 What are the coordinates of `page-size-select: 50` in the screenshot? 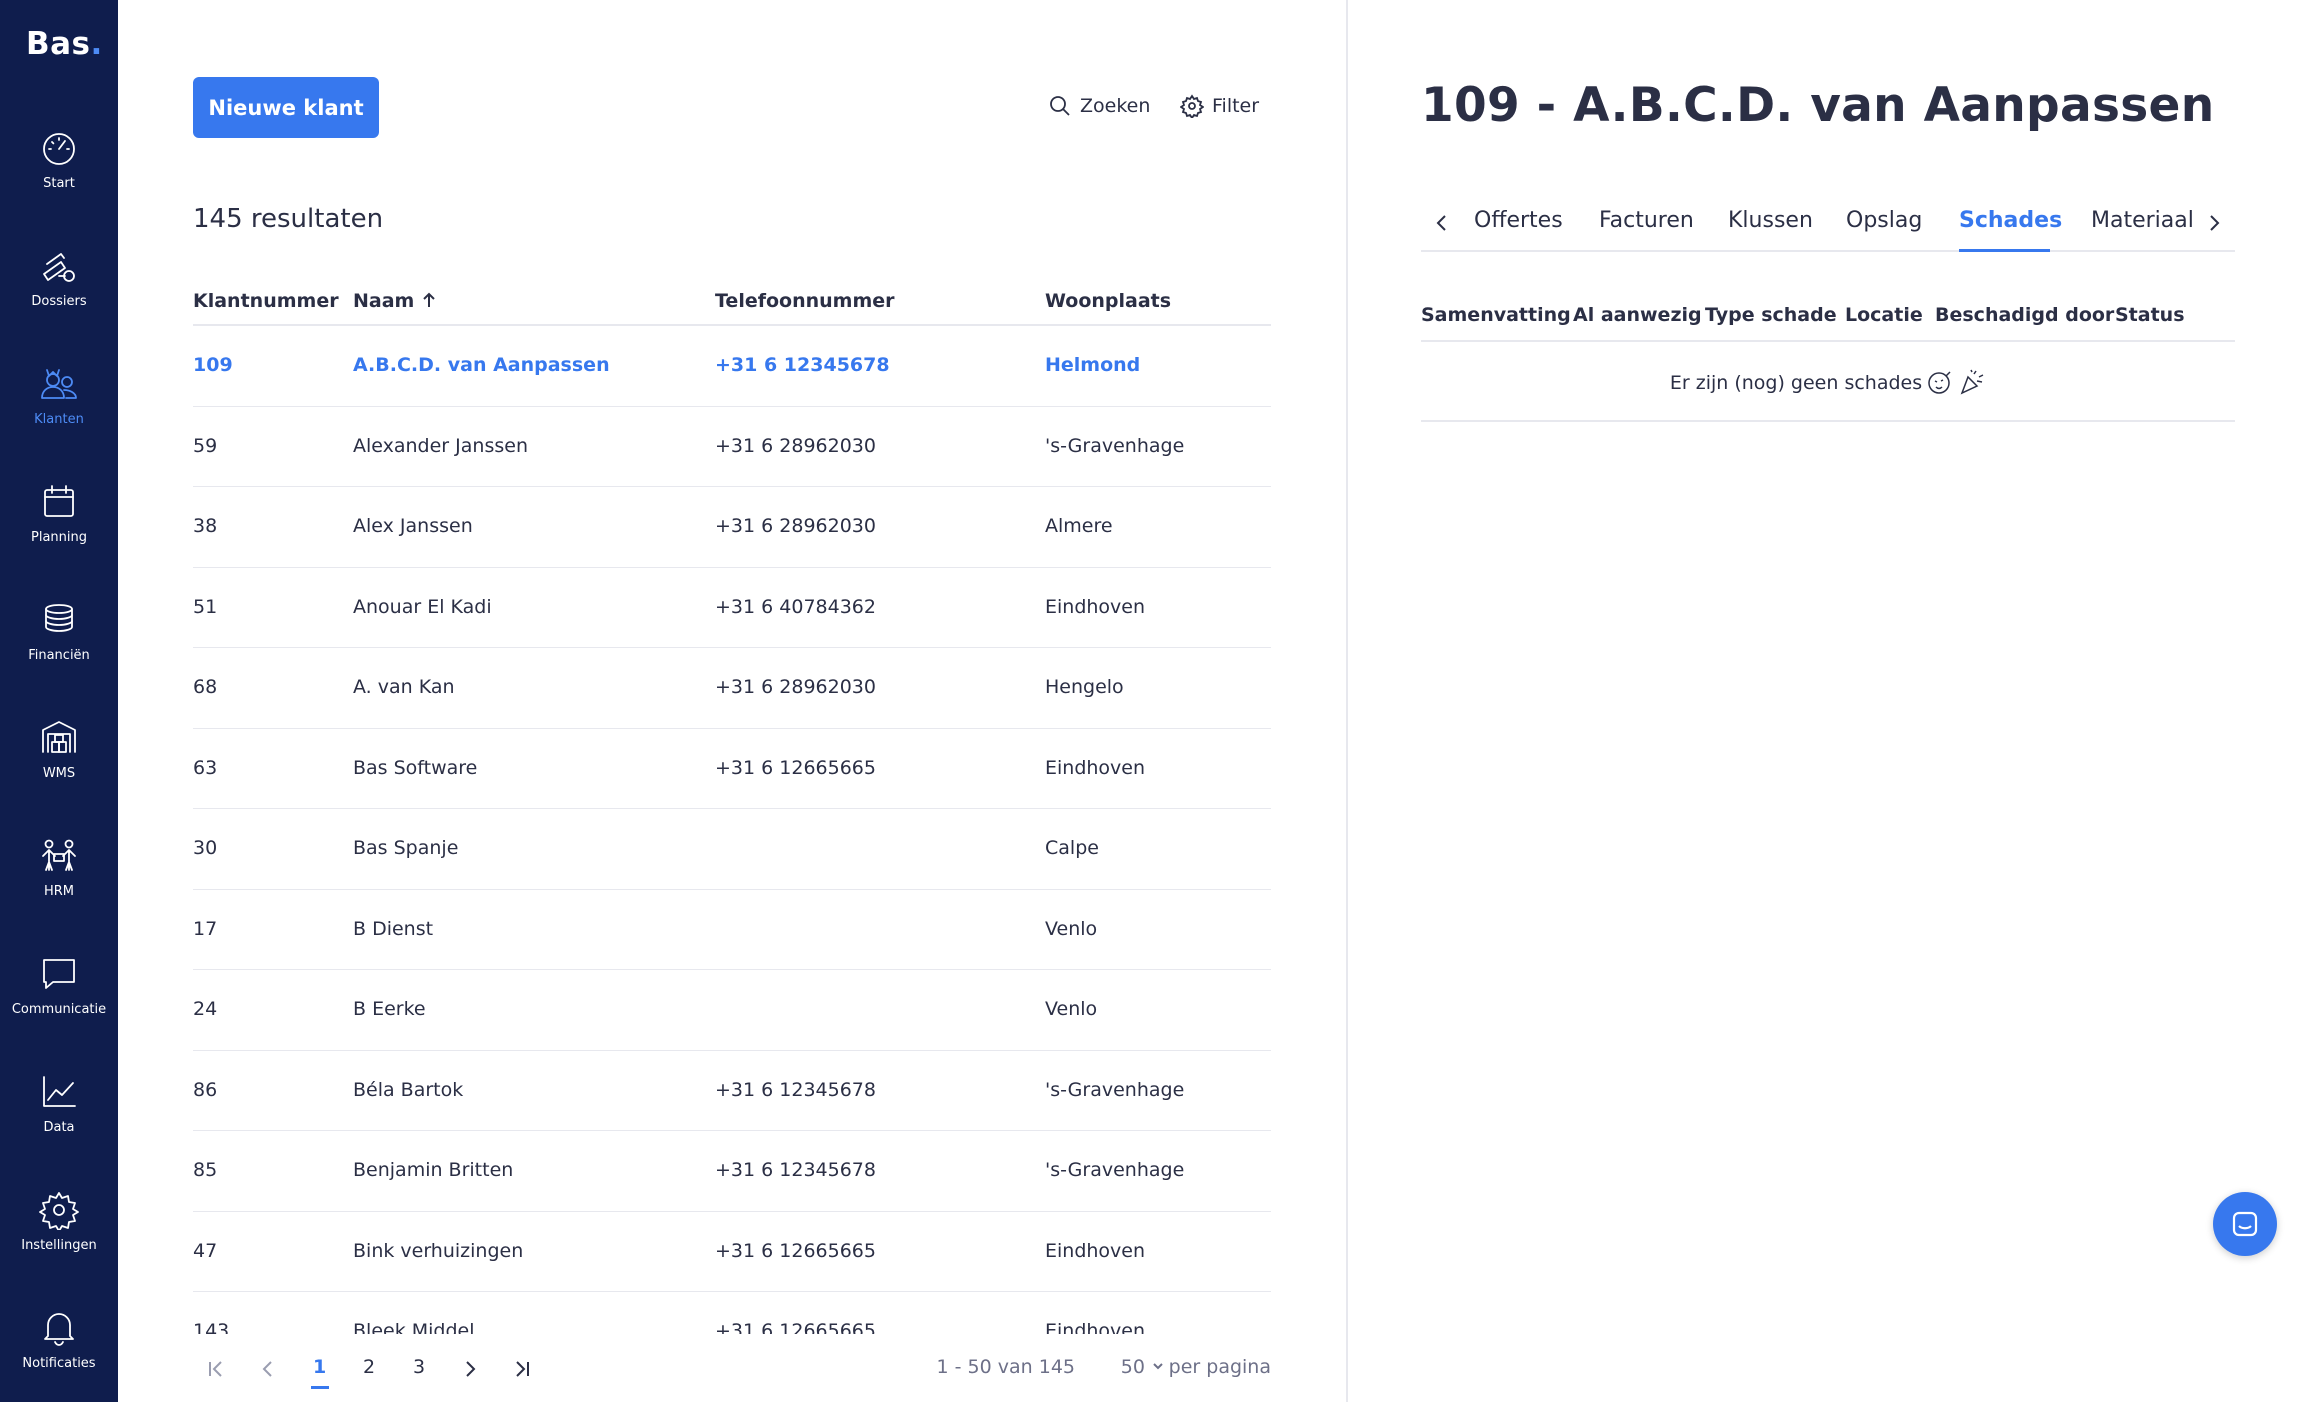 It's located at (1143, 1367).